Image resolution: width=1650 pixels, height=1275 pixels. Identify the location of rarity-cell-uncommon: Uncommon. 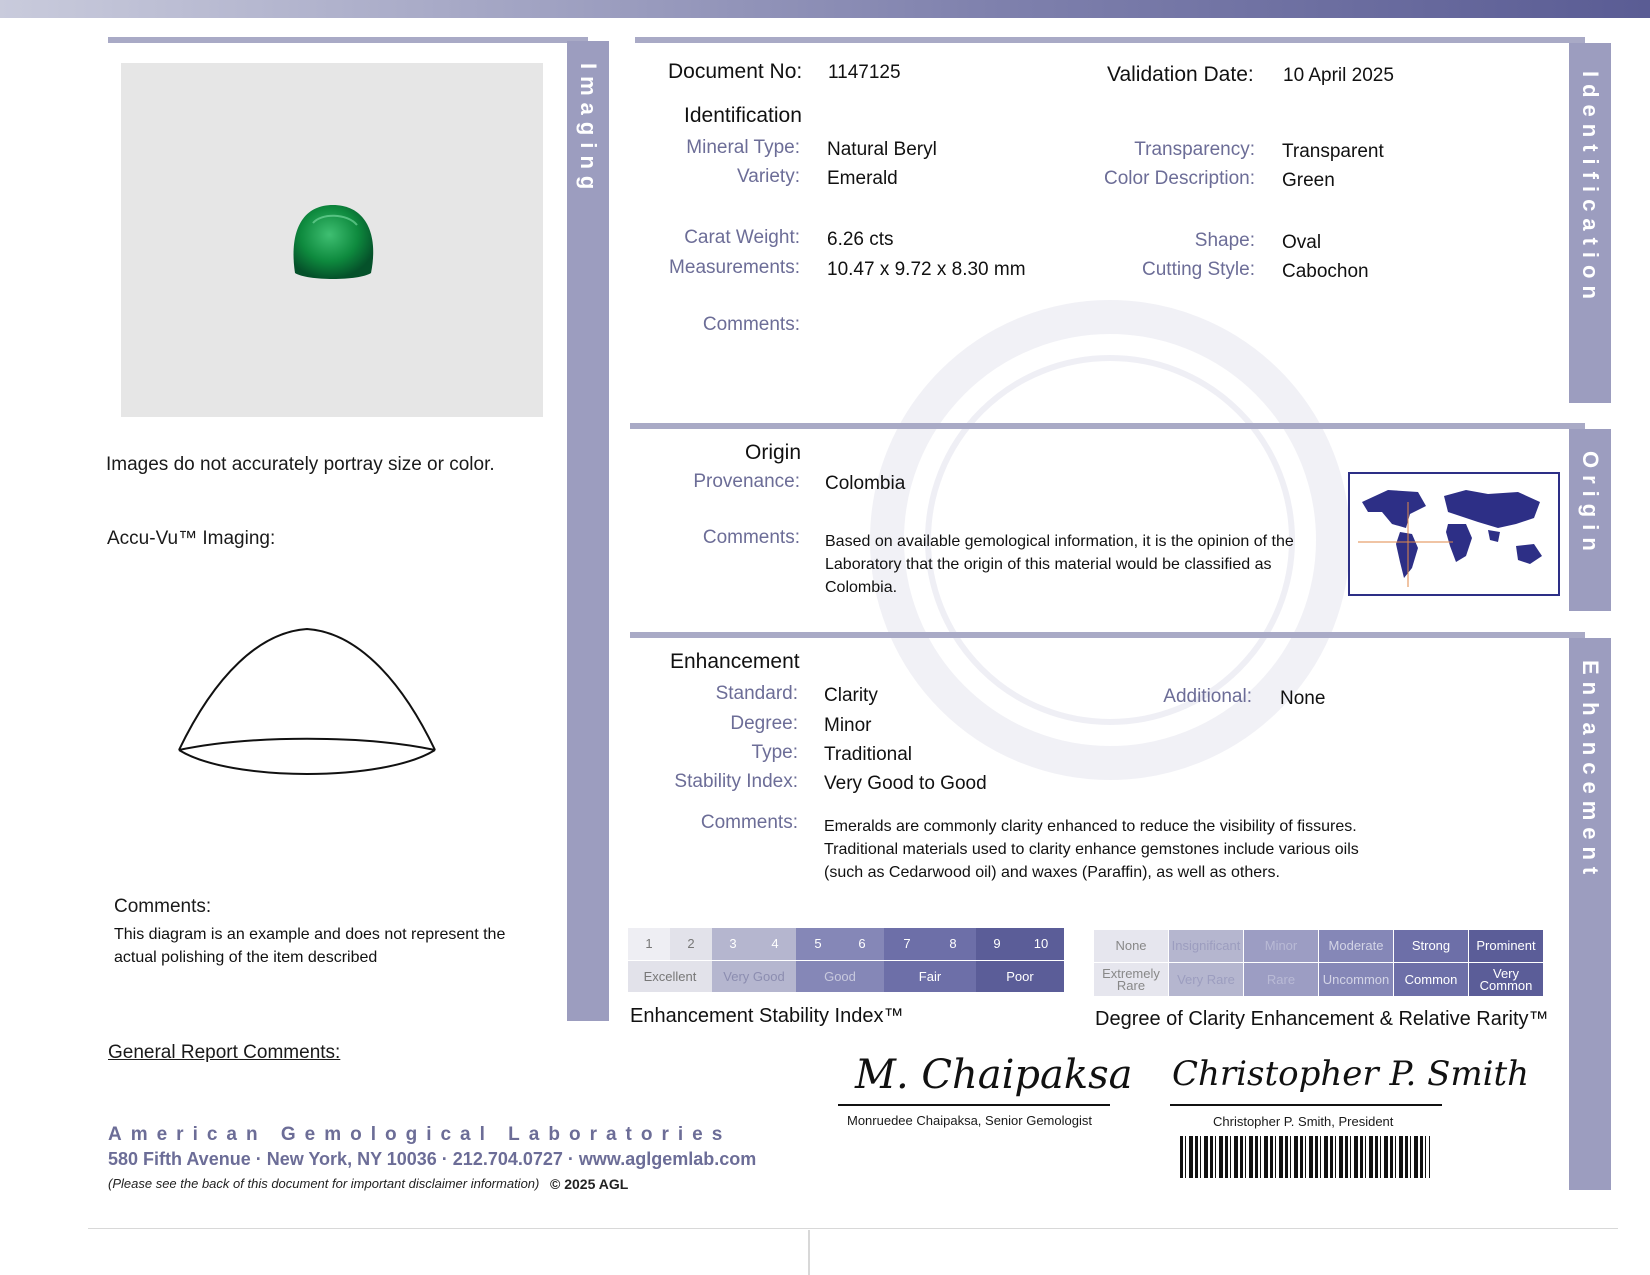
(1356, 979).